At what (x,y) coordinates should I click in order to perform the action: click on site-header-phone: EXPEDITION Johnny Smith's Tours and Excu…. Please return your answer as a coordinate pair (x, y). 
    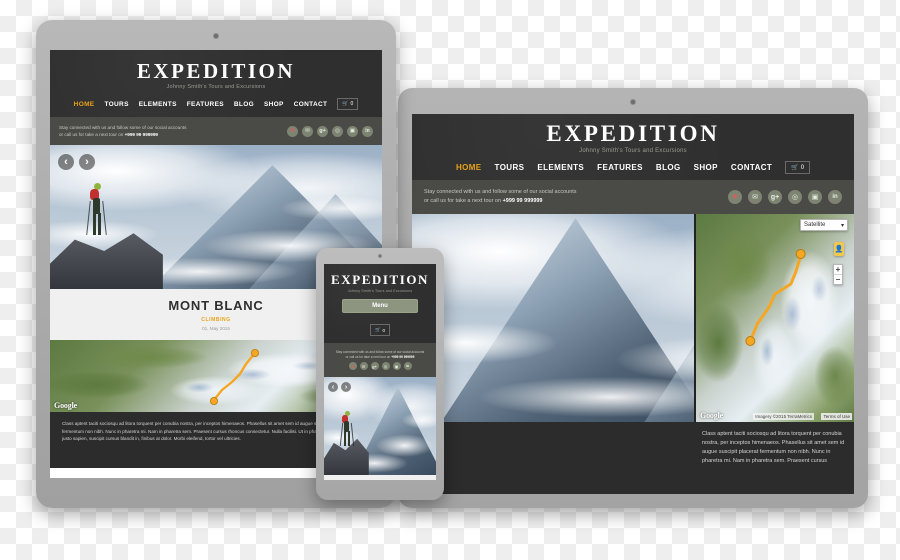
    Looking at the image, I should click on (380, 303).